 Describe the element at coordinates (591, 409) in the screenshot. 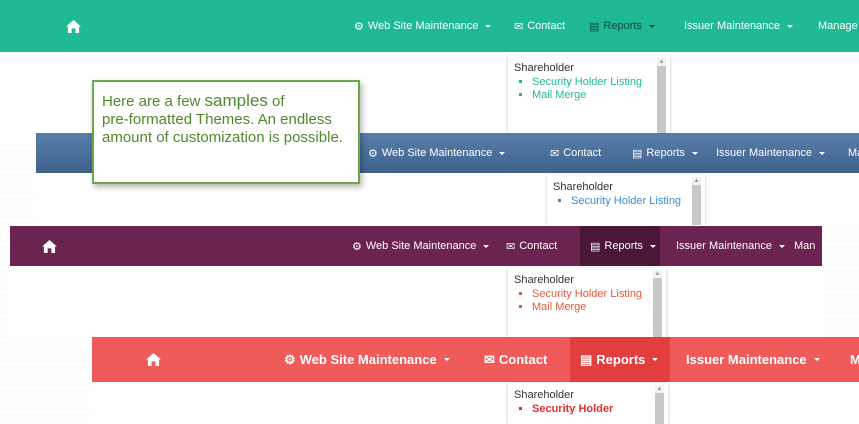

I see `dropdown-item: Security Holder` at that location.